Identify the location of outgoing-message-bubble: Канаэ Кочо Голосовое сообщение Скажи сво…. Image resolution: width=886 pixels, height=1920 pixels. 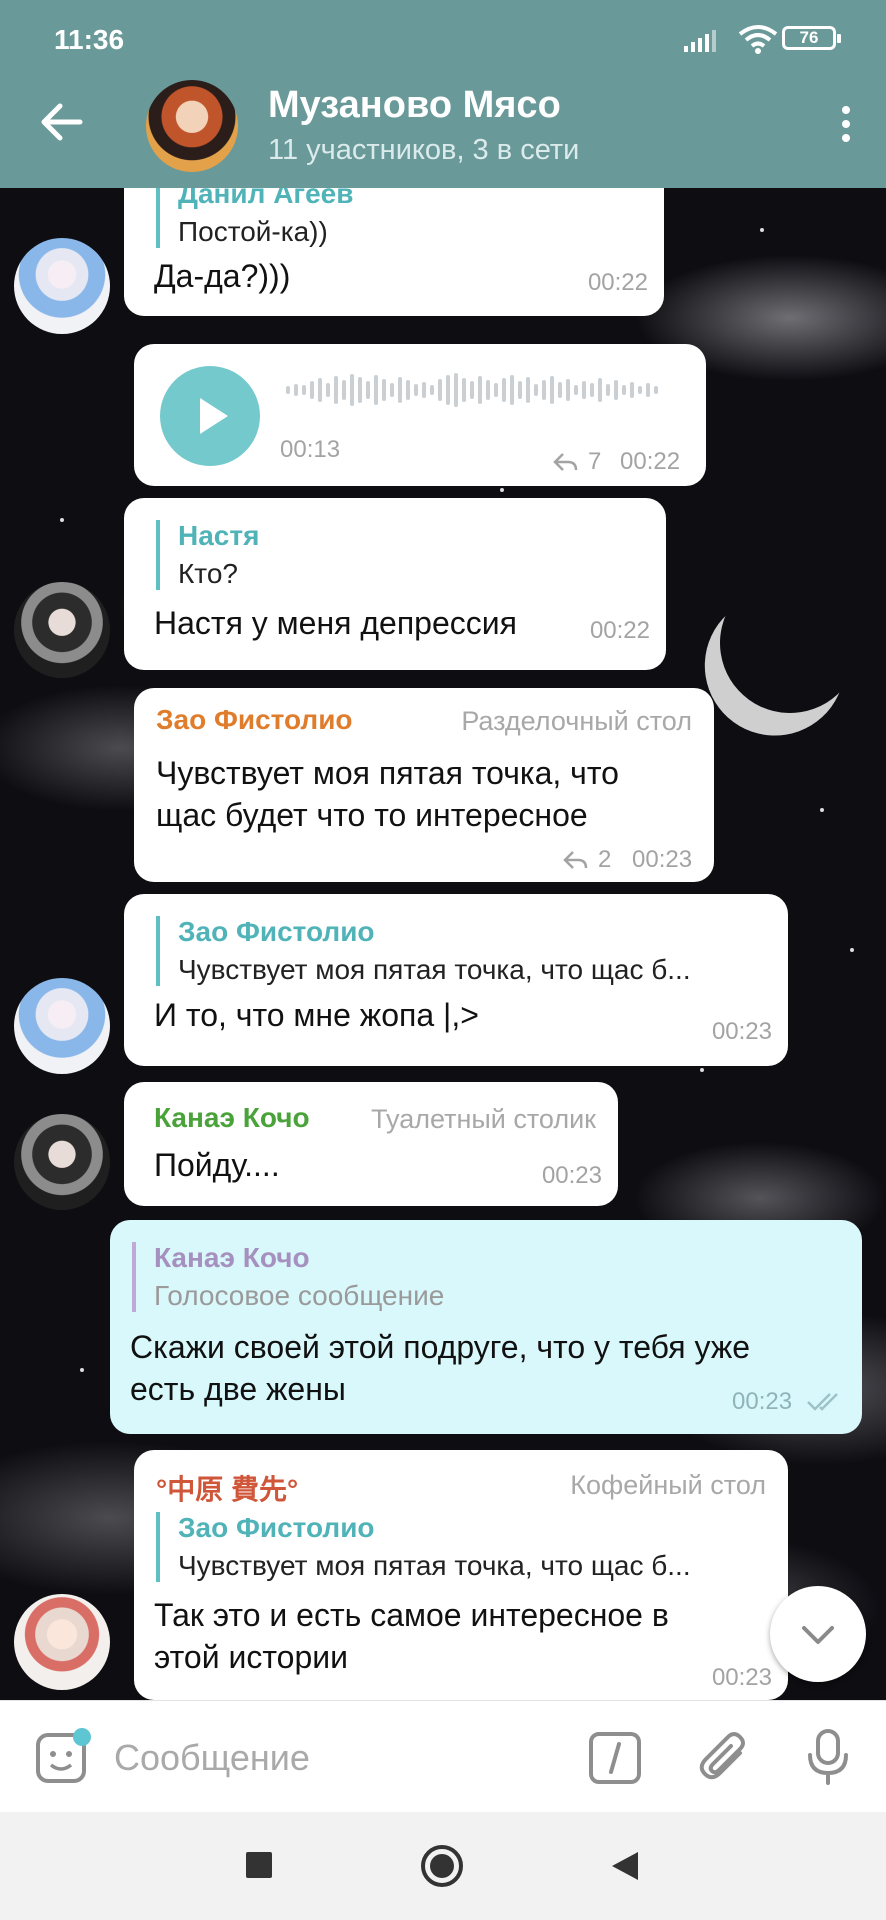
(486, 1327).